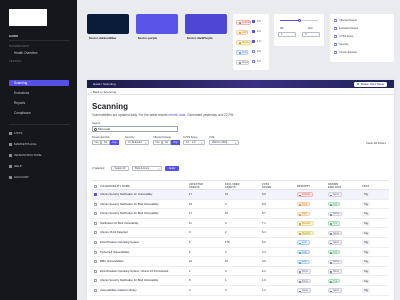 Image resolution: width=400 pixels, height=300 pixels. I want to click on sidebar-section-lists: LISTS, so click(39, 133).